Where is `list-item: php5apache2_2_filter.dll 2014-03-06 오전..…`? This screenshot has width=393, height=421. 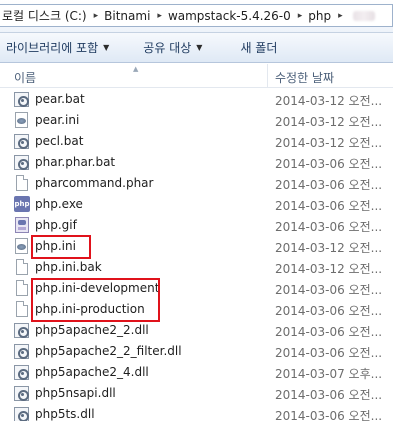
list-item: php5apache2_2_filter.dll 2014-03-06 오전..… is located at coordinates (196, 351).